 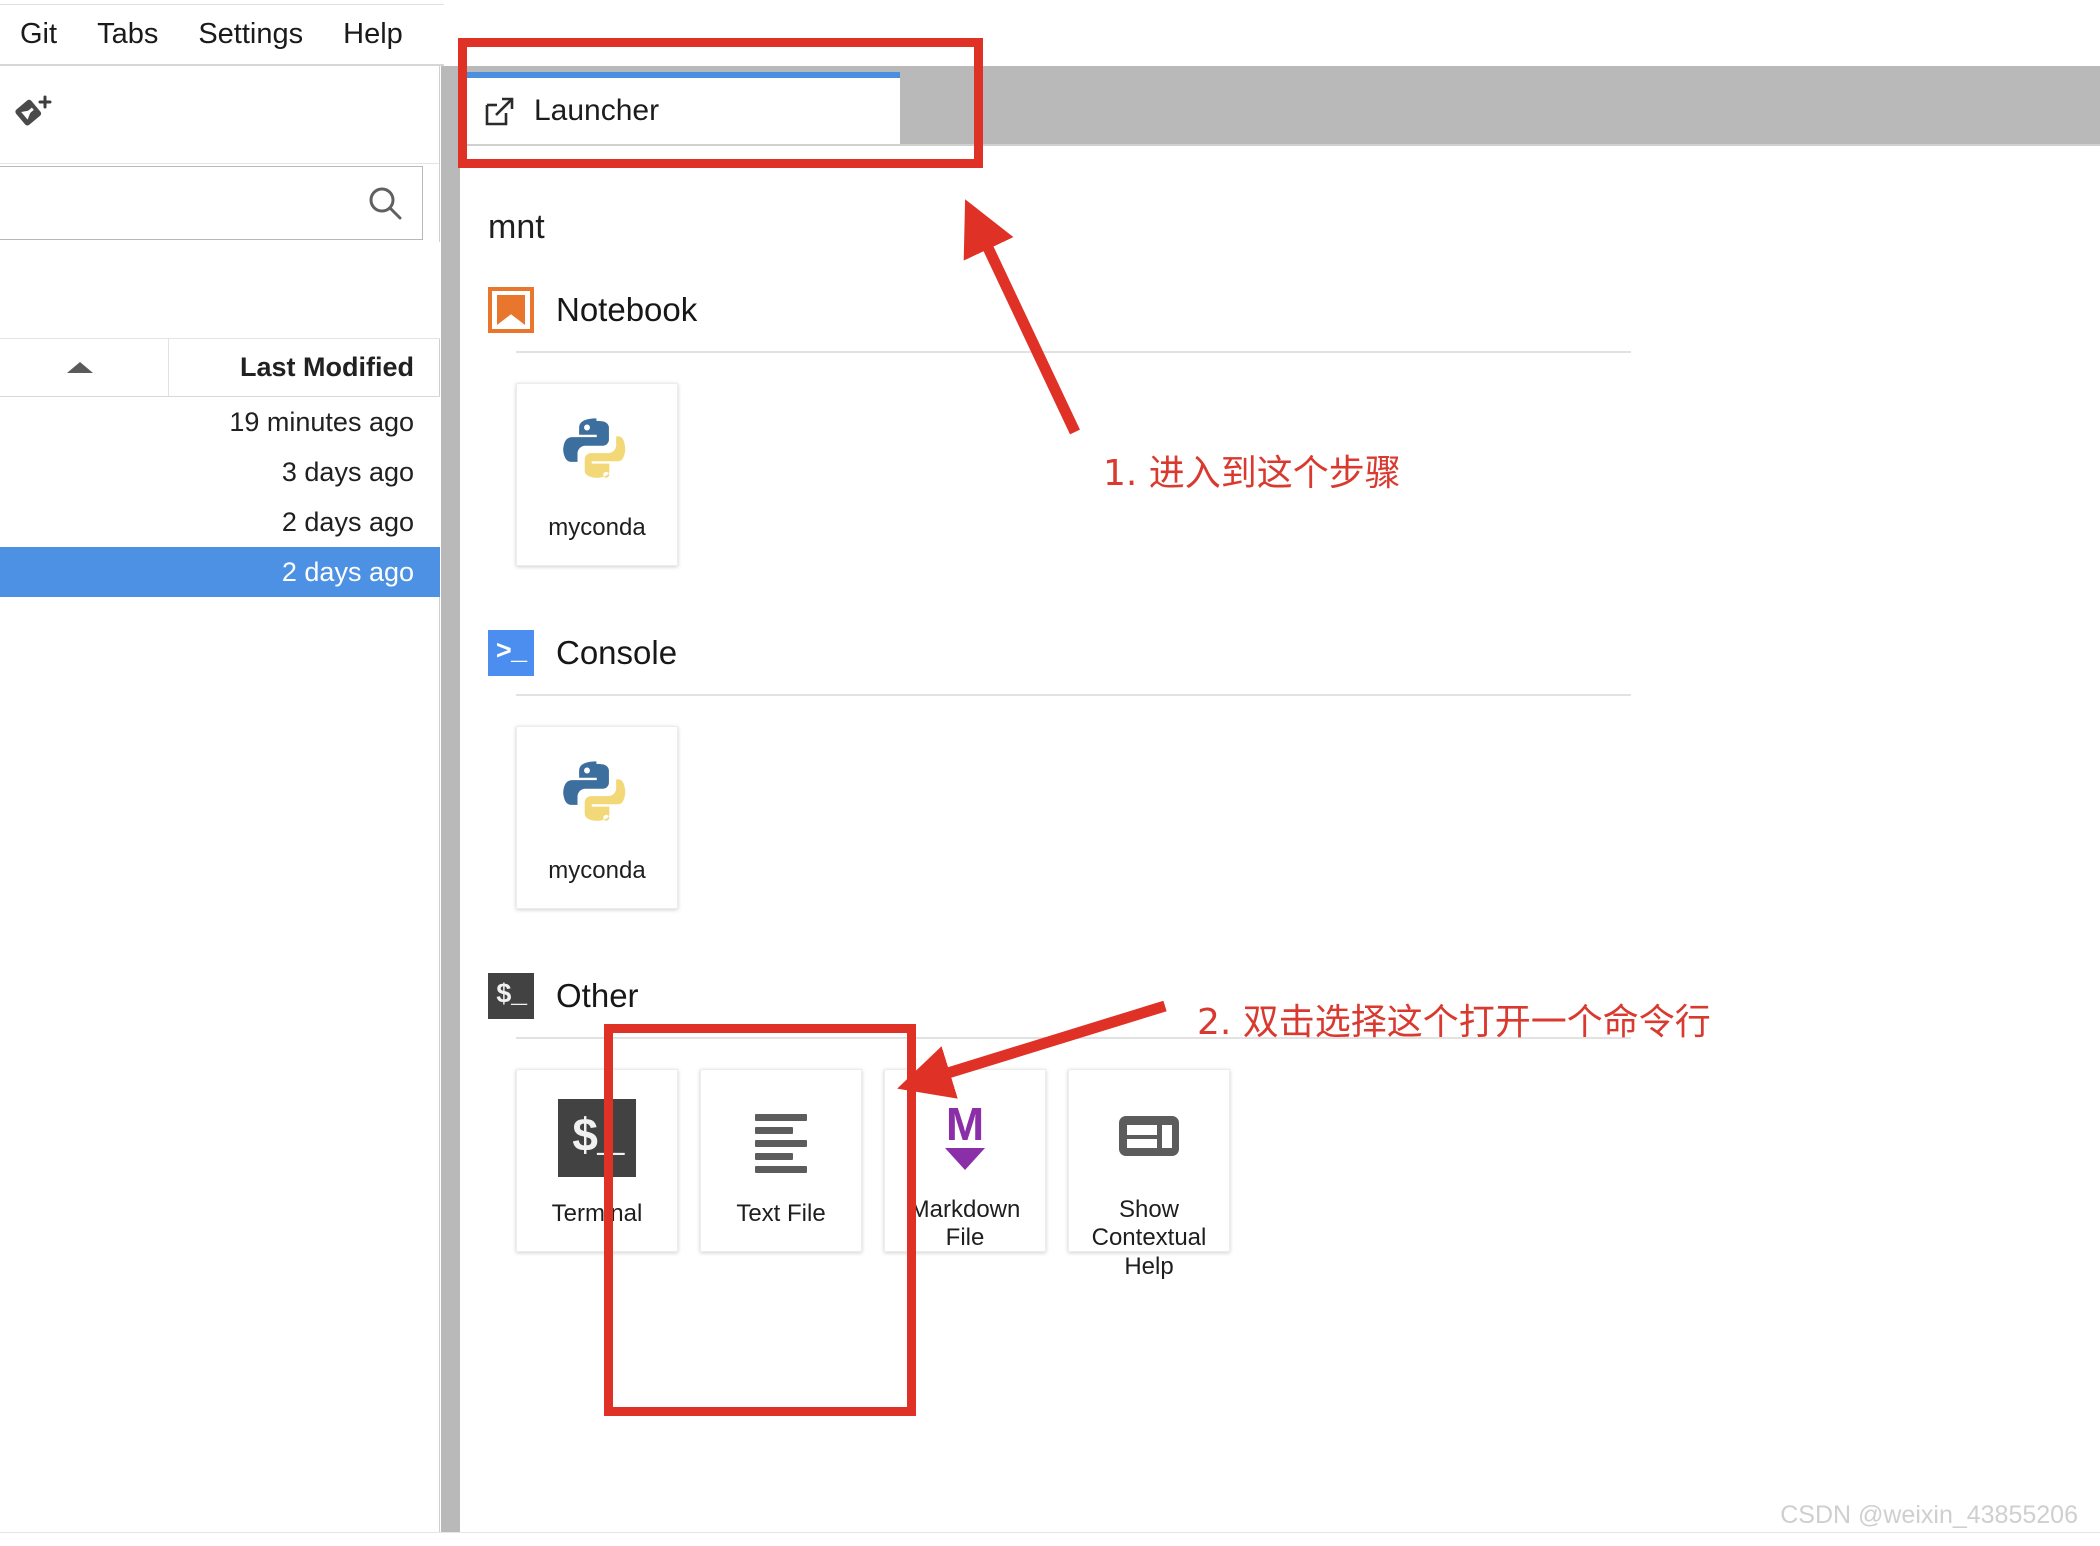 I want to click on launcher-card-label: Show Contextual Help, so click(x=1149, y=1238).